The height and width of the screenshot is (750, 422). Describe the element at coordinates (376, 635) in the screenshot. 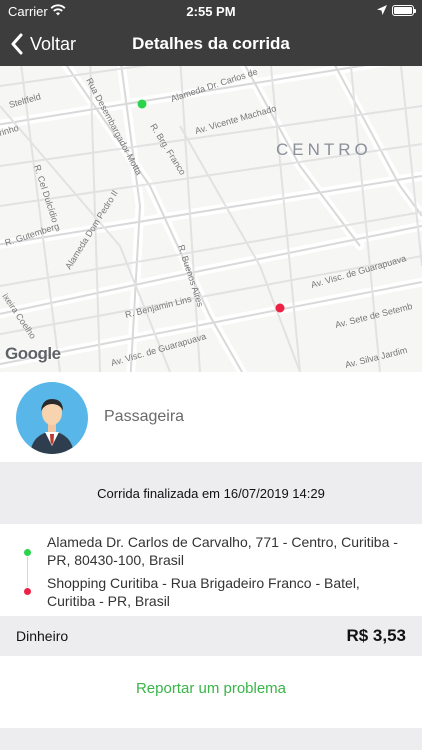

I see `fare-amount: R$ 3,53` at that location.